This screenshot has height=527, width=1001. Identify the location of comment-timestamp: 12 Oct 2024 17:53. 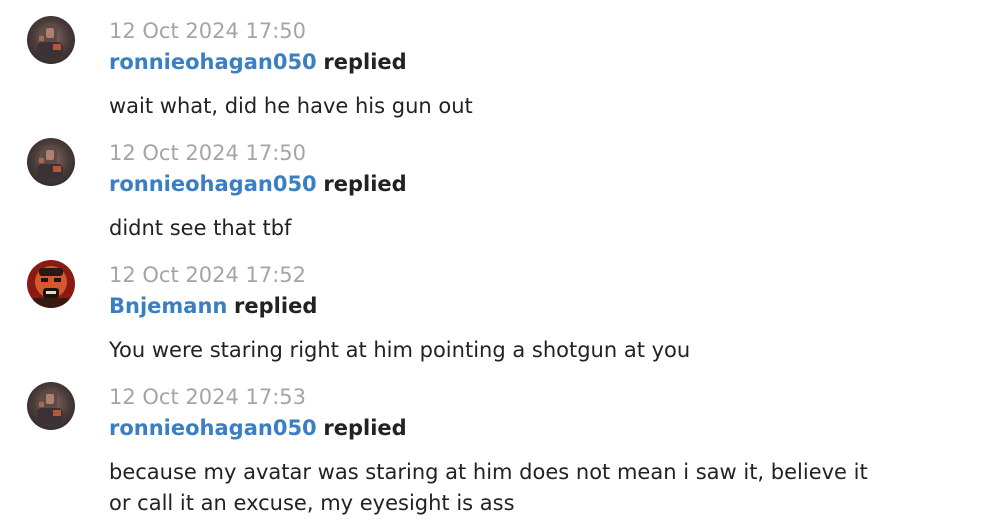
(208, 397).